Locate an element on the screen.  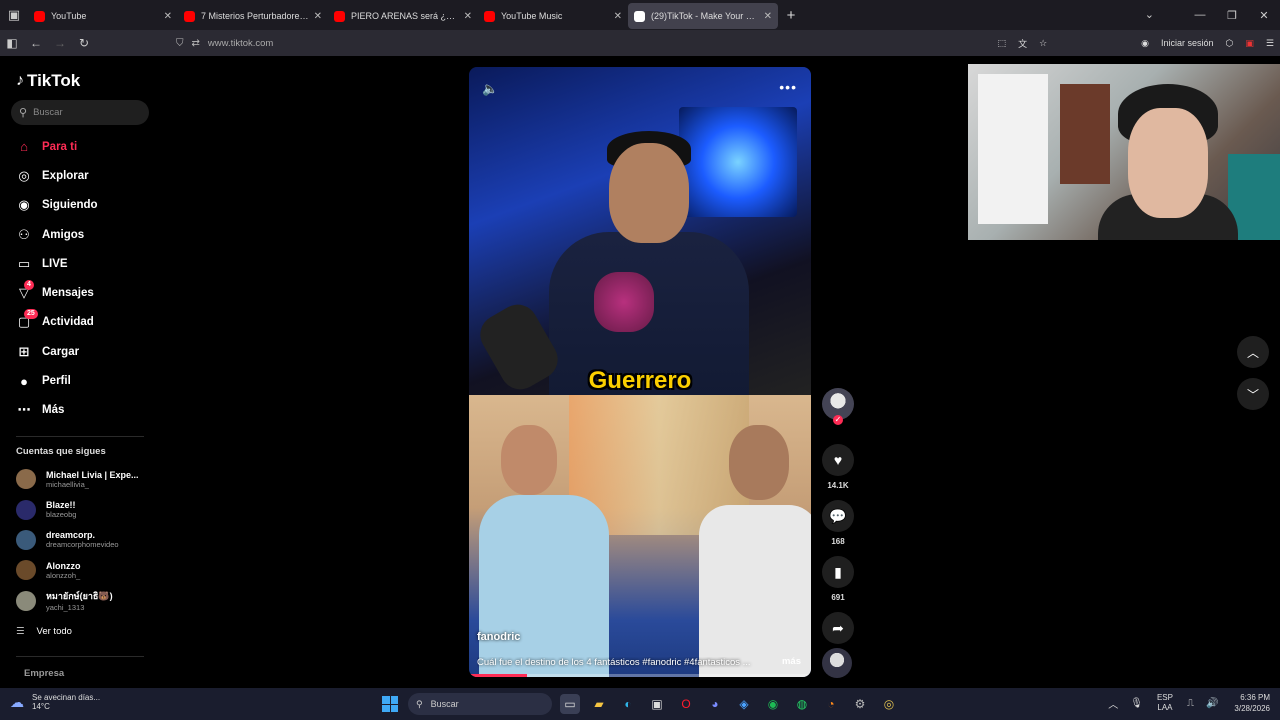
share-icon: ➦ is located at coordinates (838, 627).